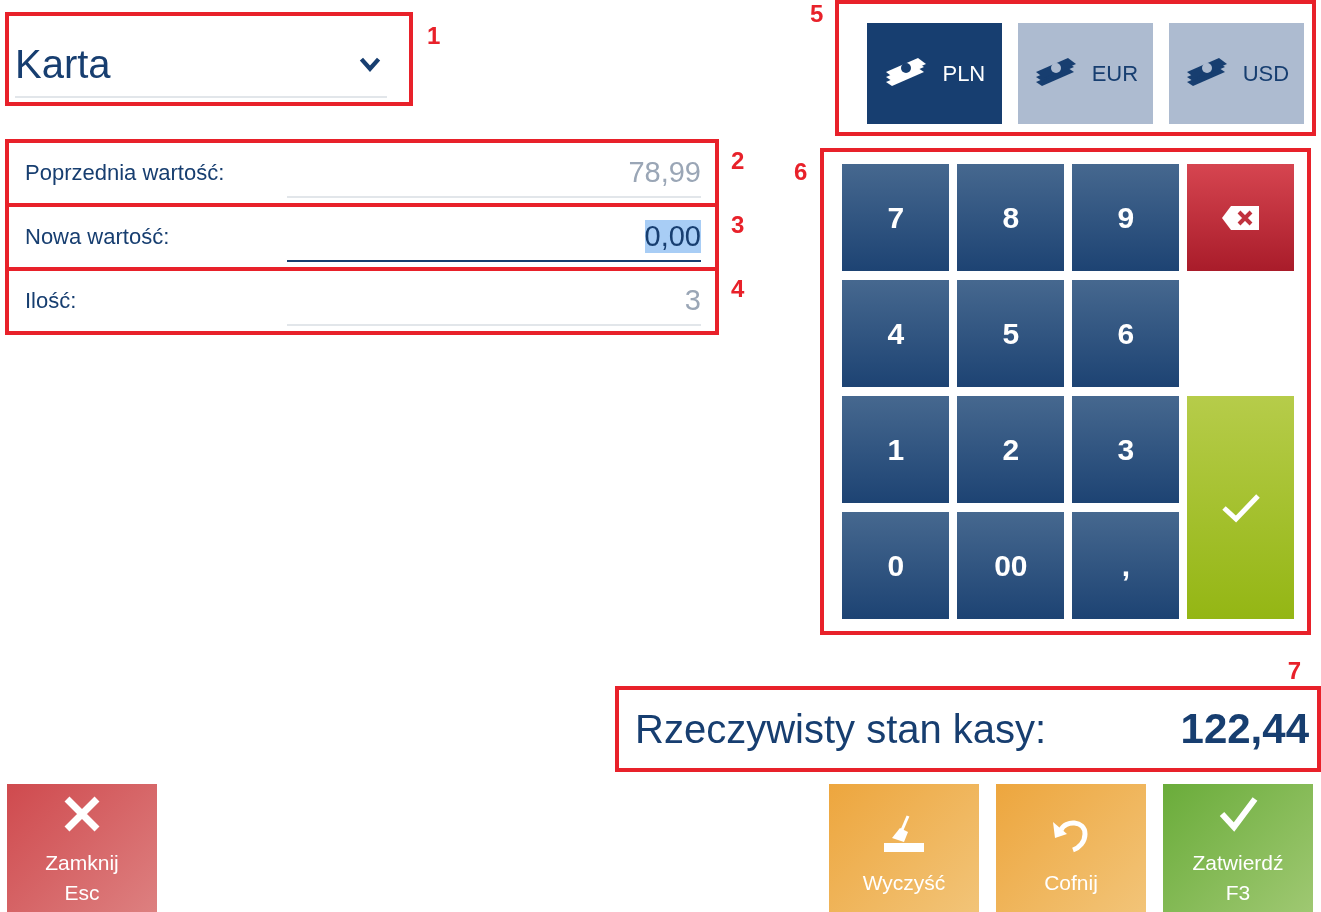 The image size is (1321, 912). Describe the element at coordinates (125, 173) in the screenshot. I see `field-label: Poprzednia wartość:` at that location.